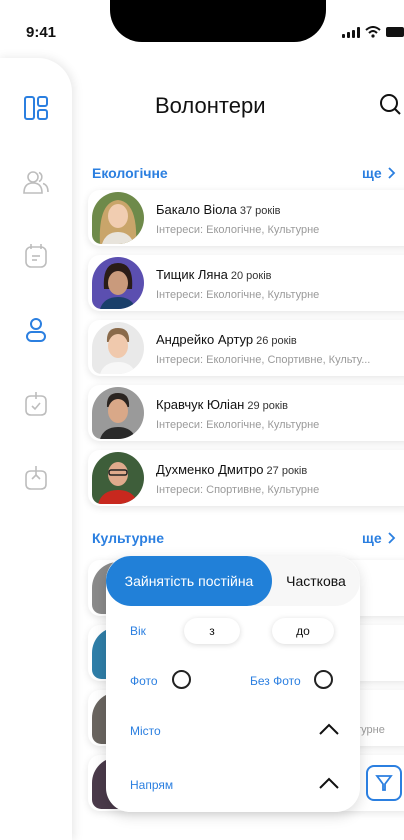 This screenshot has width=404, height=840. I want to click on filter-button, so click(384, 783).